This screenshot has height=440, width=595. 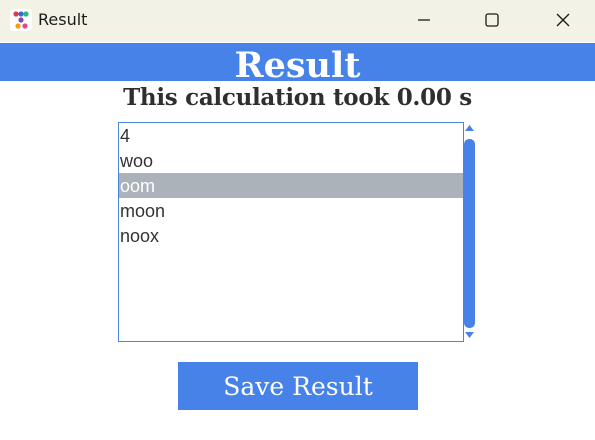 I want to click on app-dots-icon, so click(x=21, y=20).